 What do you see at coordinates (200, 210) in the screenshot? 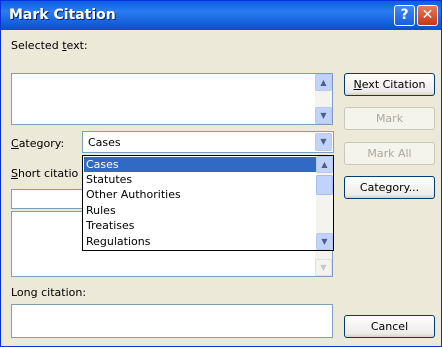
I see `category-option-rules: Rules` at bounding box center [200, 210].